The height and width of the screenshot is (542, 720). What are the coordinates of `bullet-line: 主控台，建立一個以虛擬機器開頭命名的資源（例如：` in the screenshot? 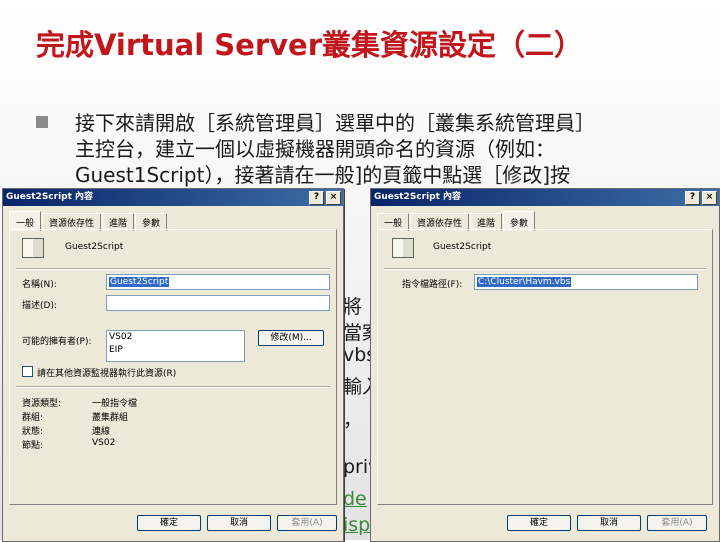 It's located at (315, 149).